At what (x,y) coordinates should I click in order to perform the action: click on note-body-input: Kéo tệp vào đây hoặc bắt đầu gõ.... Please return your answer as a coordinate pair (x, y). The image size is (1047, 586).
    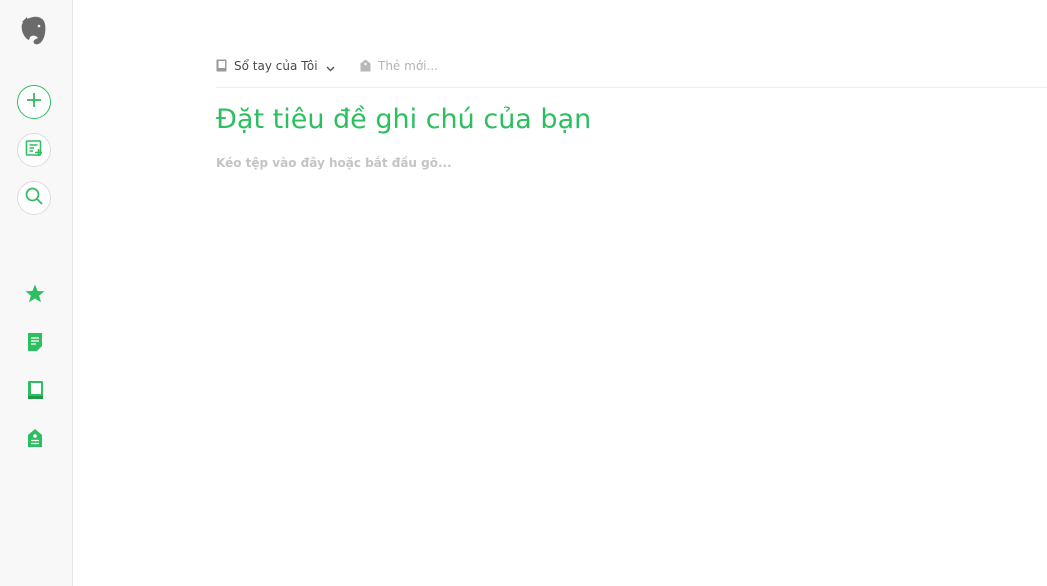
    Looking at the image, I should click on (334, 163).